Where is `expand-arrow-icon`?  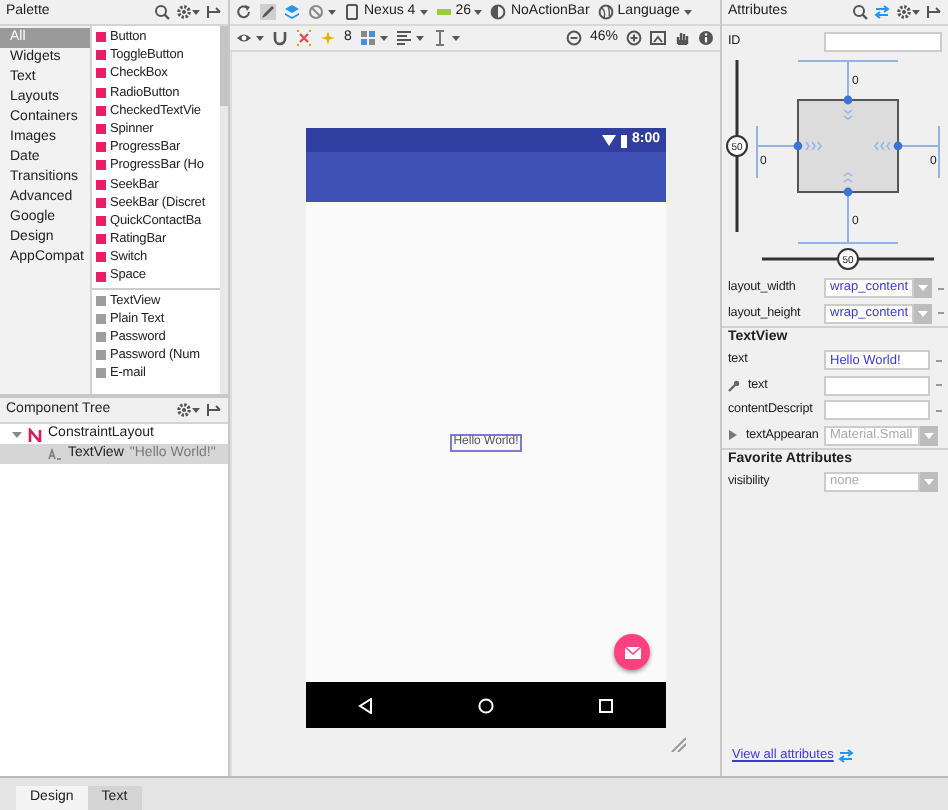 expand-arrow-icon is located at coordinates (733, 435).